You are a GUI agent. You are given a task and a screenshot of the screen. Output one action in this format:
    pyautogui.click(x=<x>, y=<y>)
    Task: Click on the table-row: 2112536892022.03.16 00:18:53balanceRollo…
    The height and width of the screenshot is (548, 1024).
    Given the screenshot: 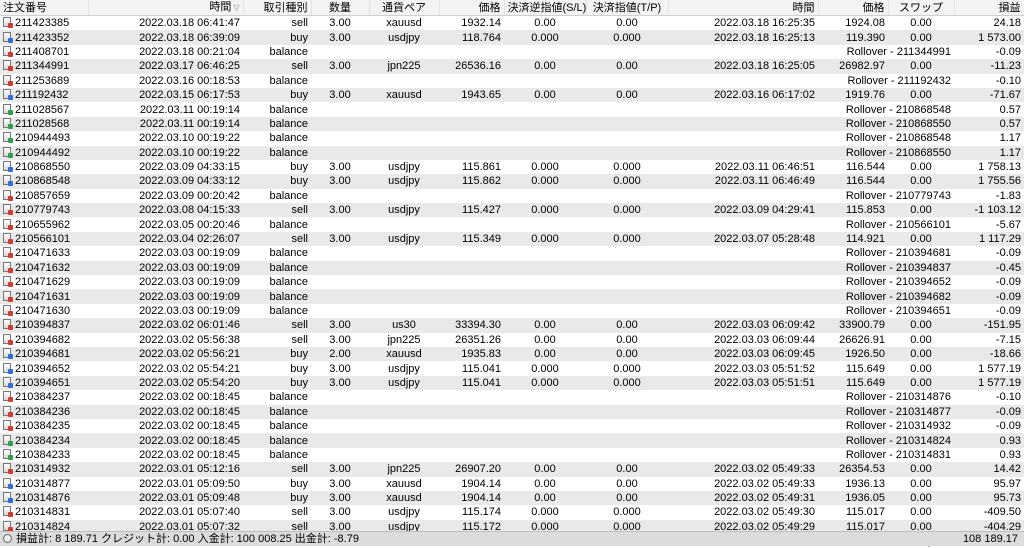 What is the action you would take?
    pyautogui.click(x=512, y=81)
    